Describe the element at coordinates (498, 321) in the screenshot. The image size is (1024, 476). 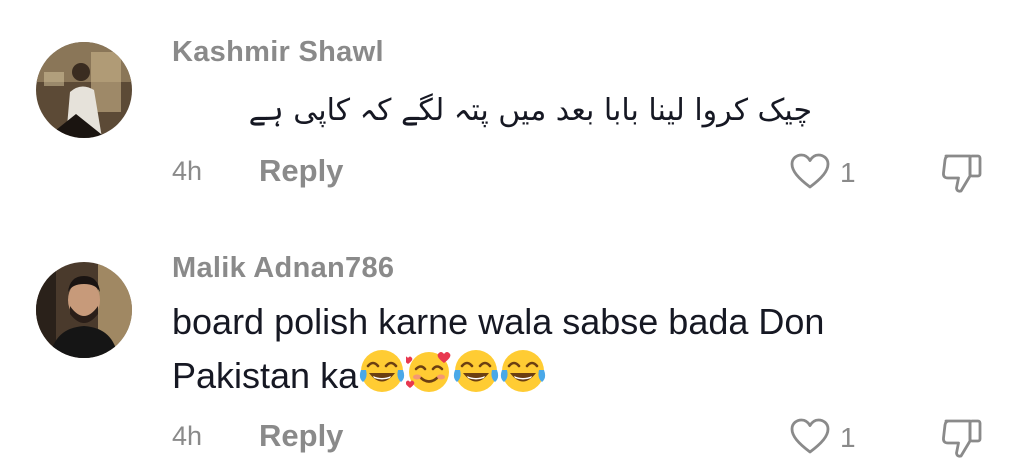
I see `comment-text-line-1: board polish karne wala sabse bada Don` at that location.